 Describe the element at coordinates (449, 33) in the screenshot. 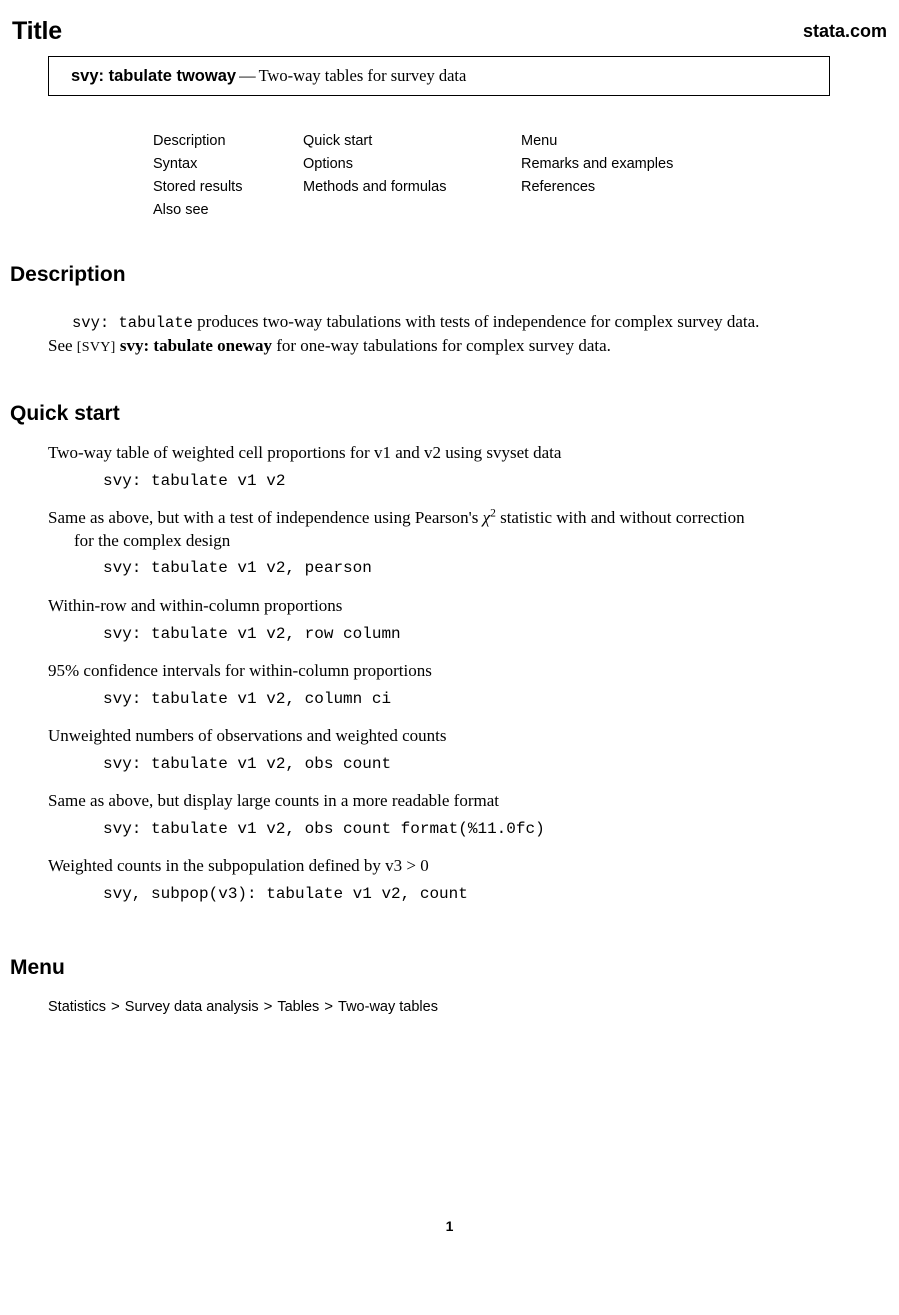

I see `page-header: Title stata.com` at that location.